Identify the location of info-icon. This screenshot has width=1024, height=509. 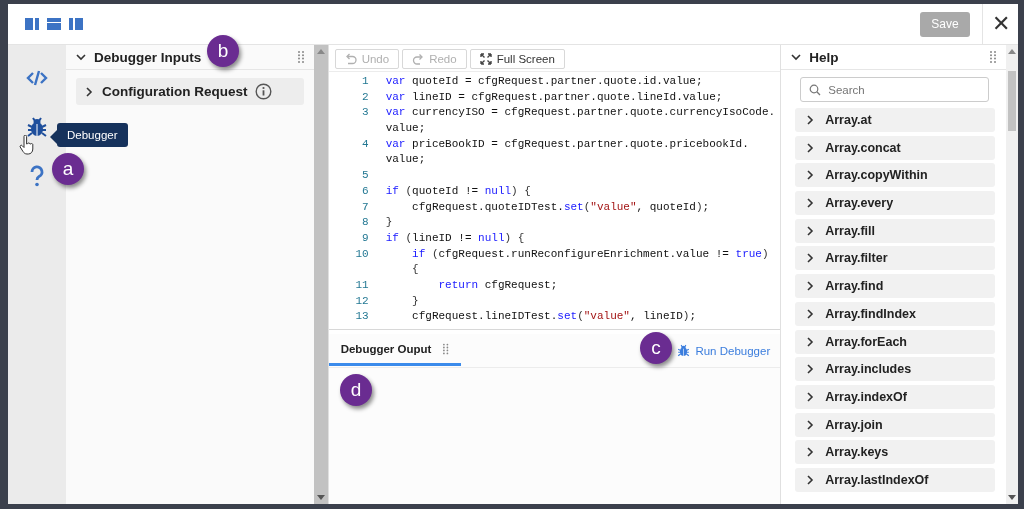
(264, 91).